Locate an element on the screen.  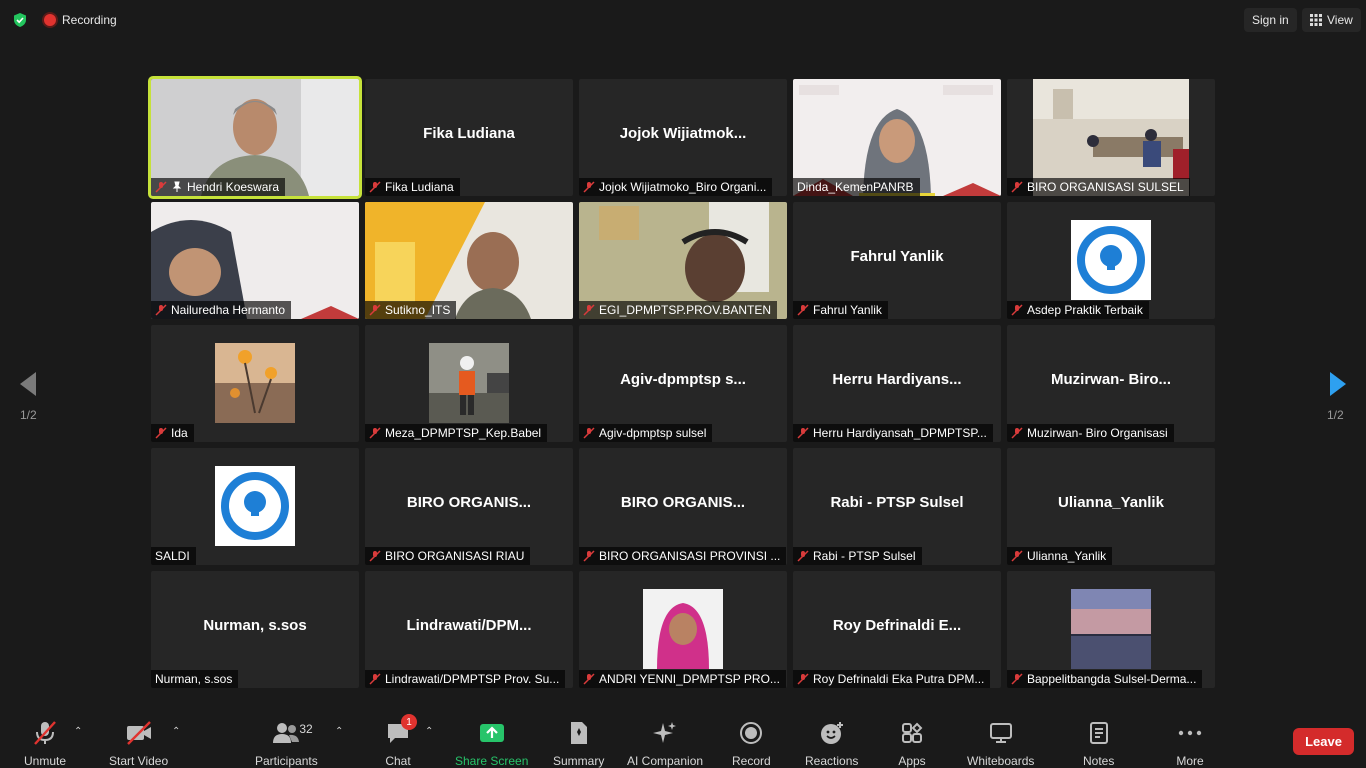
chat-options-chevron-icon: ⌃ is located at coordinates (429, 731).